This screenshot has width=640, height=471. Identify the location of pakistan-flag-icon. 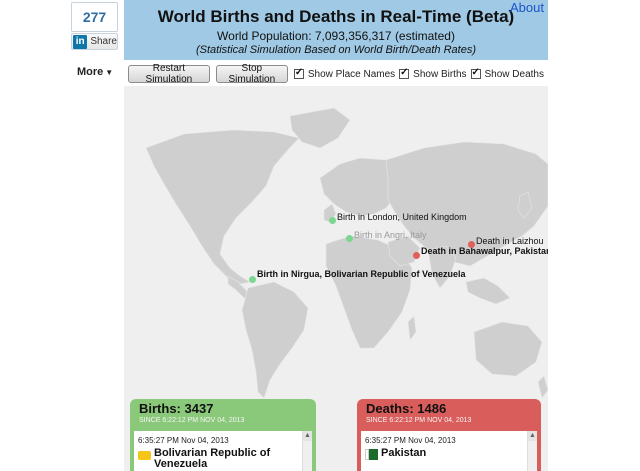
(371, 454).